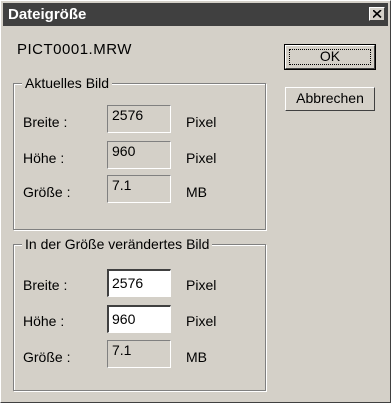 The image size is (391, 403). I want to click on title-bar: Dateigröße, so click(195, 14).